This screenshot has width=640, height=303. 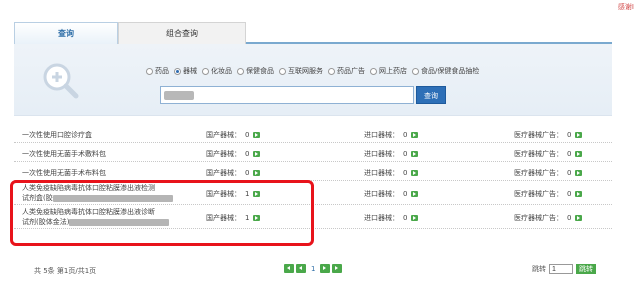 I want to click on radio-food-inspection: 食品/保健食品抽检, so click(x=445, y=71).